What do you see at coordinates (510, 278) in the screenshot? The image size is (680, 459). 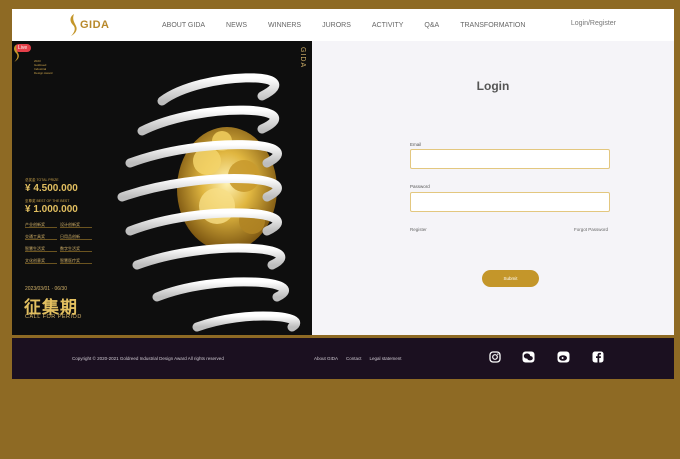 I see `submit-button: Submit` at bounding box center [510, 278].